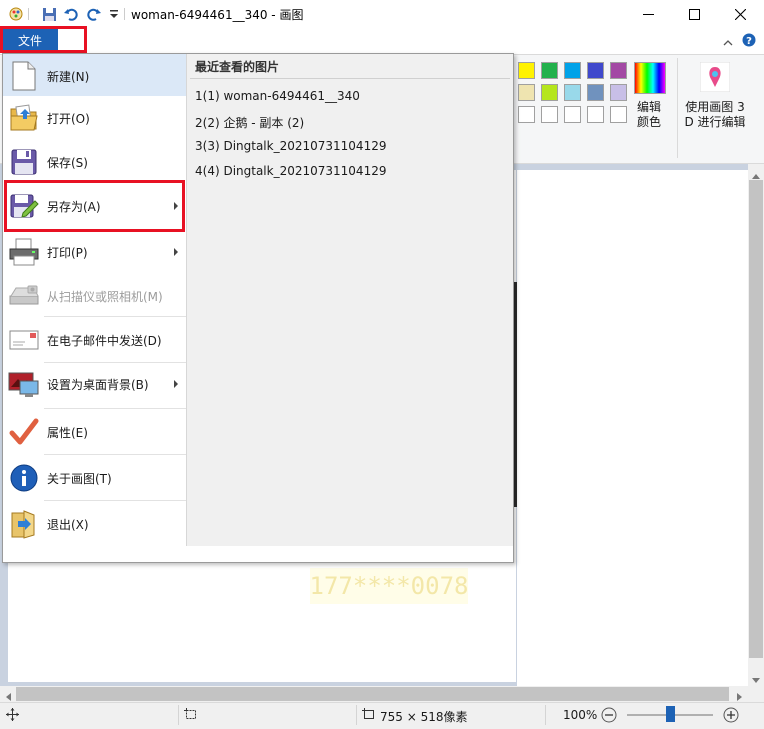 Image resolution: width=764 pixels, height=729 pixels. I want to click on canvas-watermark-text: 177****0078, so click(389, 586).